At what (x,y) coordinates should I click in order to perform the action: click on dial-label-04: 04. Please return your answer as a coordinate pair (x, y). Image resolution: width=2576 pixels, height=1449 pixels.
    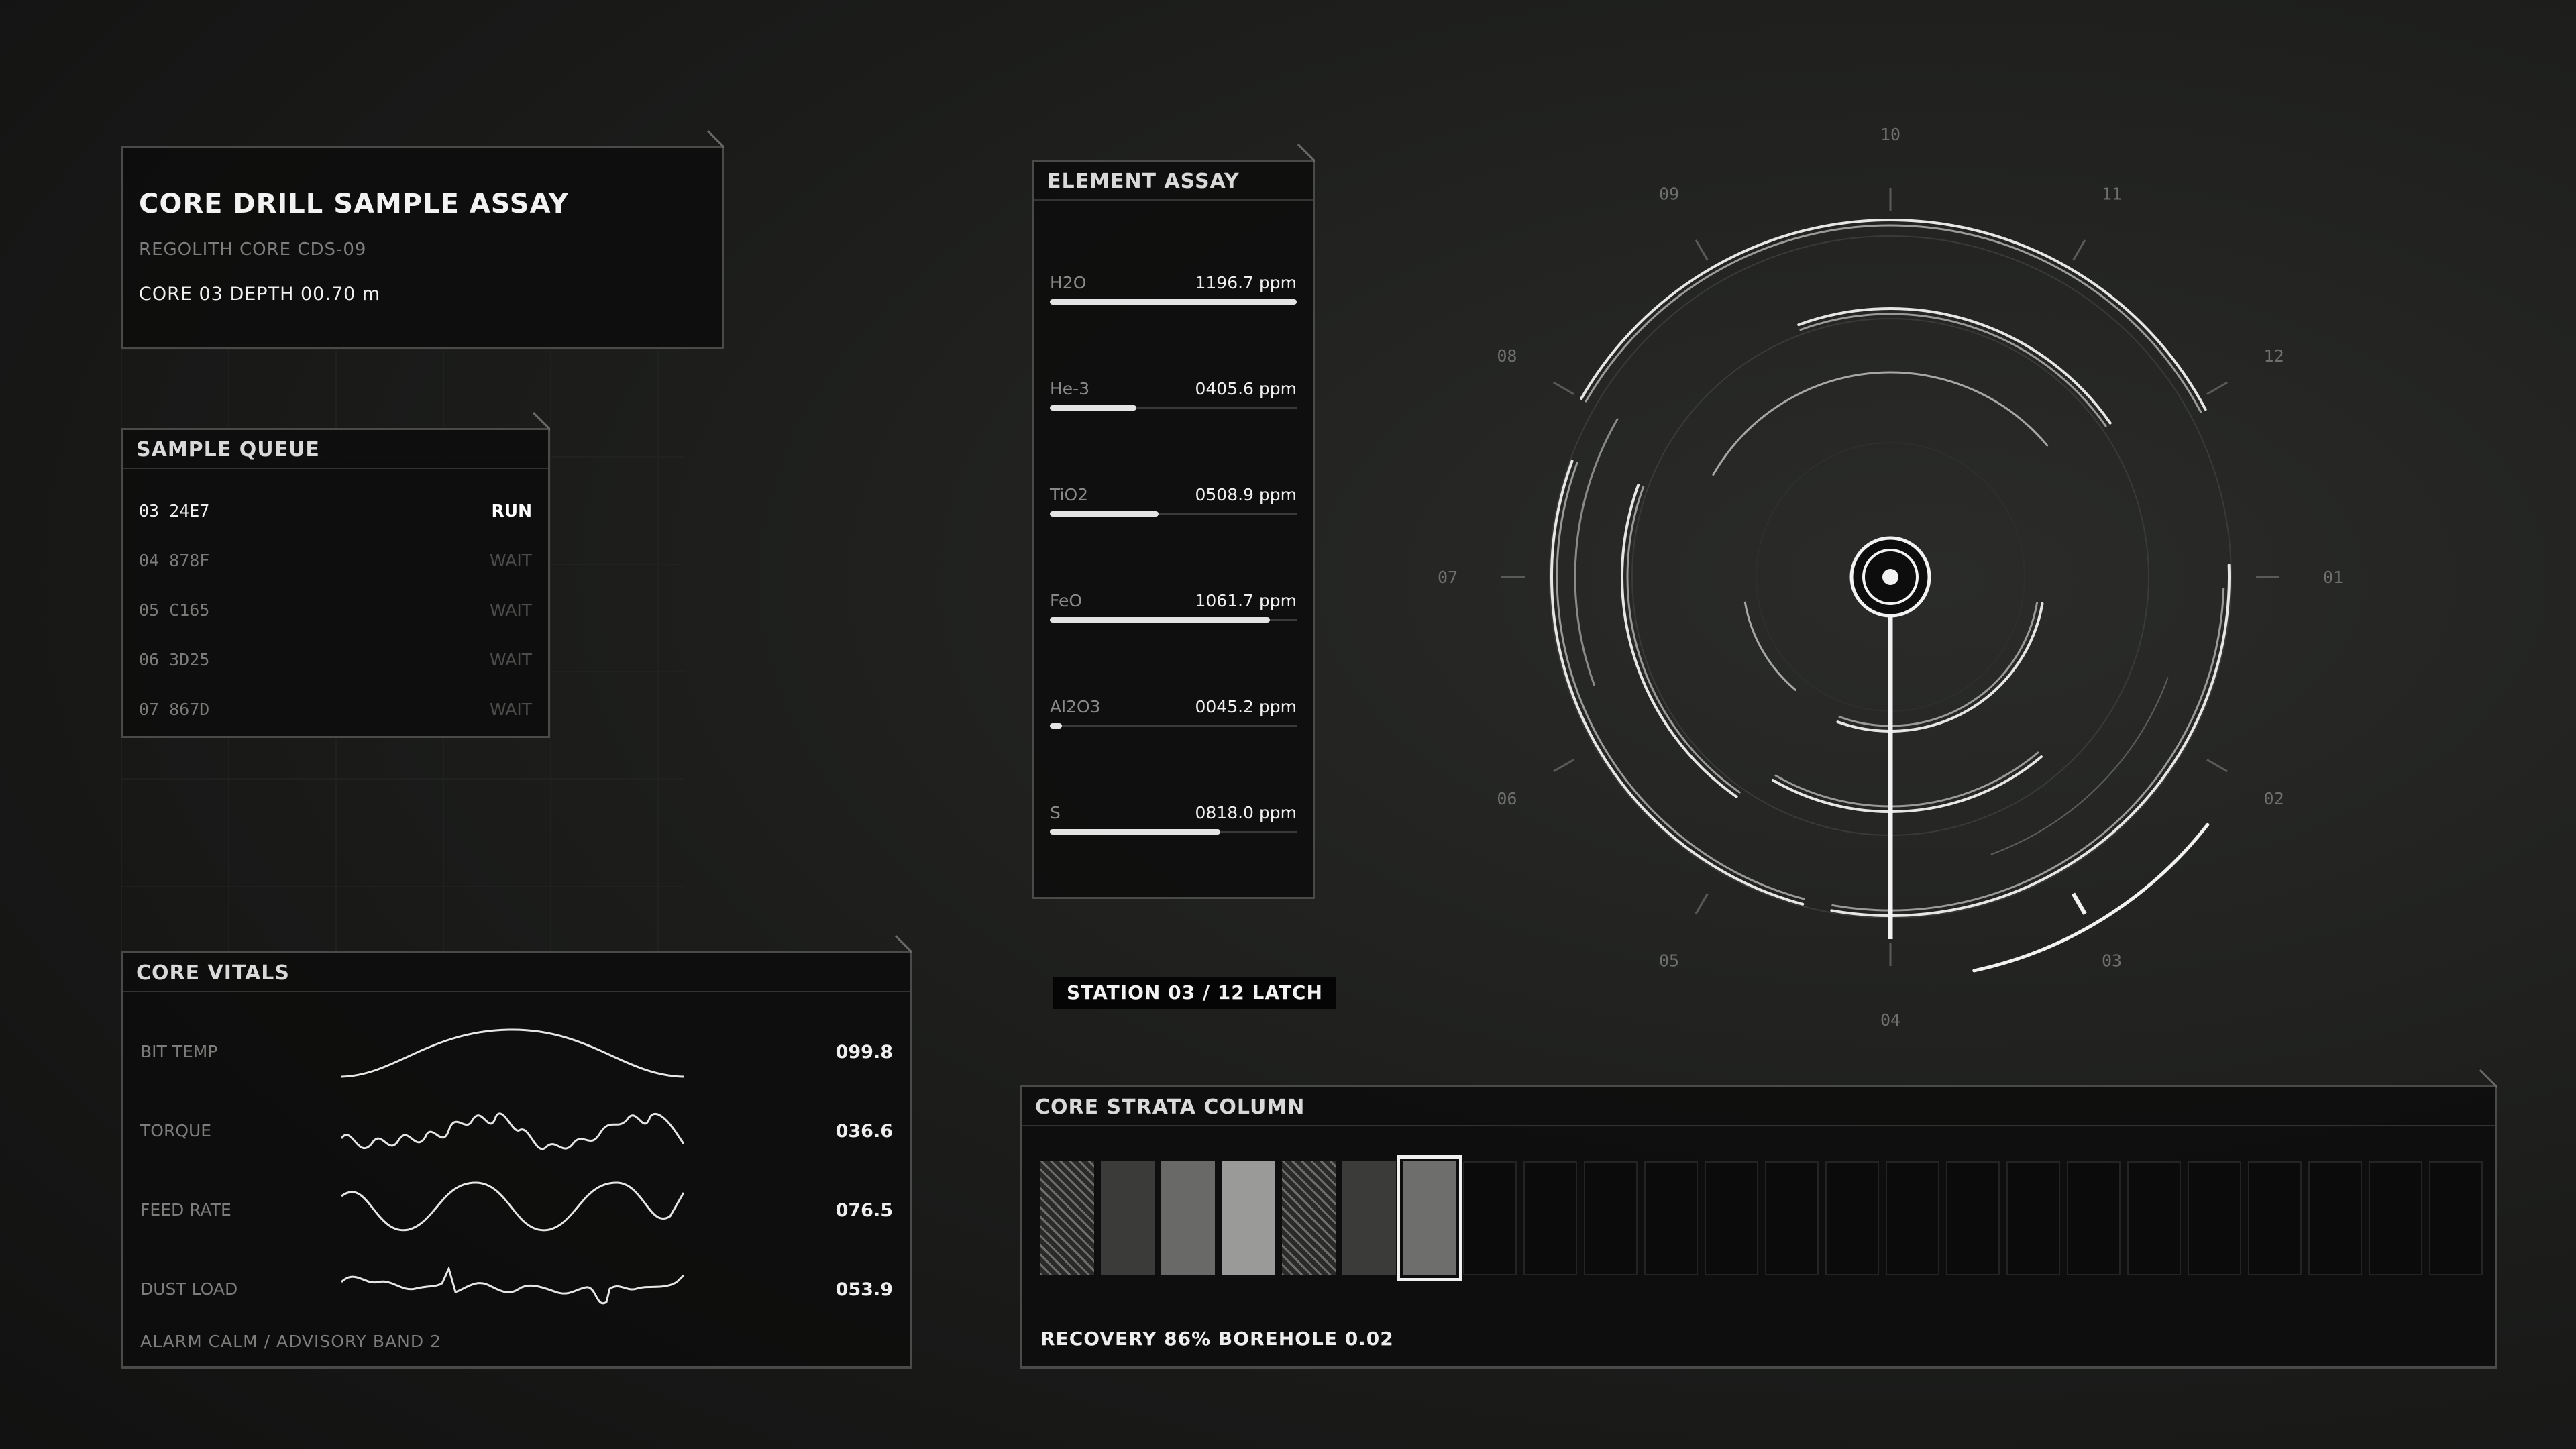
    Looking at the image, I should click on (1890, 1020).